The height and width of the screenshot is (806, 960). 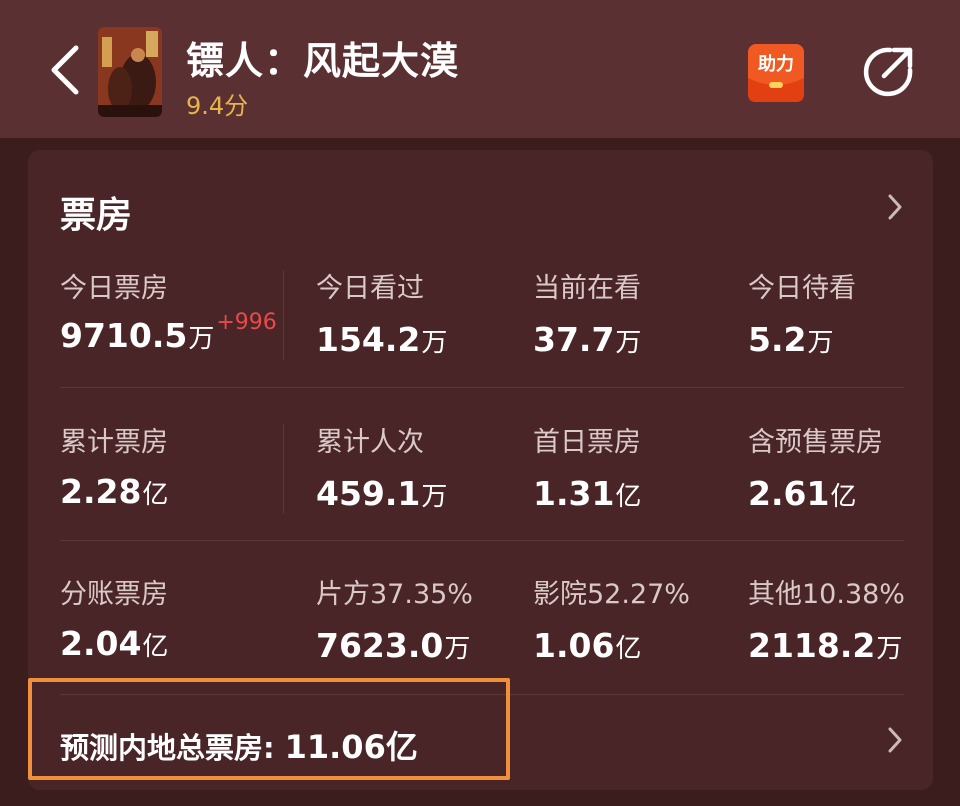 What do you see at coordinates (825, 645) in the screenshot?
I see `other-share-value: 2118.2万` at bounding box center [825, 645].